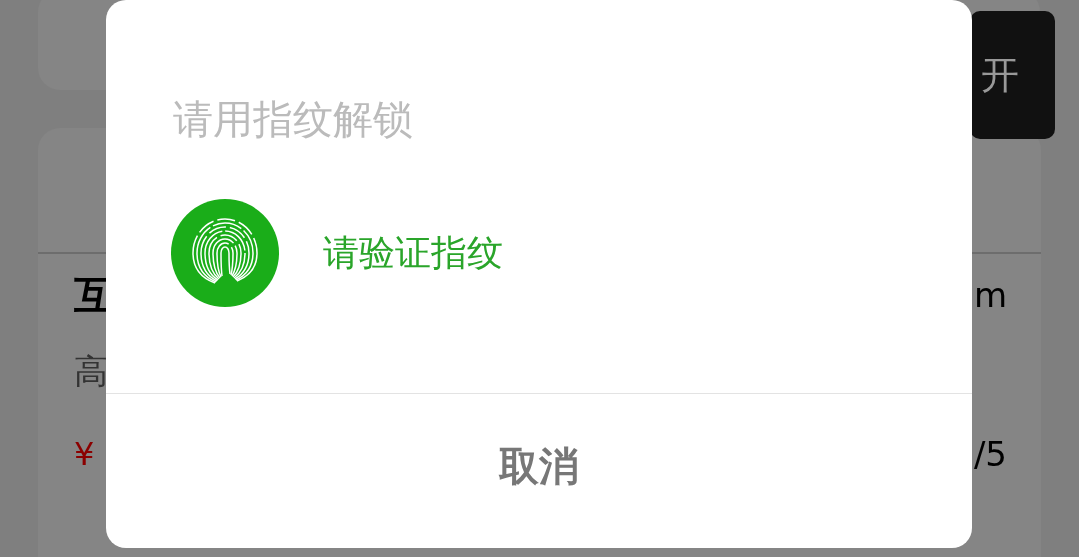 The width and height of the screenshot is (1079, 557). I want to click on dialog-title: 请用指纹解锁, so click(293, 119).